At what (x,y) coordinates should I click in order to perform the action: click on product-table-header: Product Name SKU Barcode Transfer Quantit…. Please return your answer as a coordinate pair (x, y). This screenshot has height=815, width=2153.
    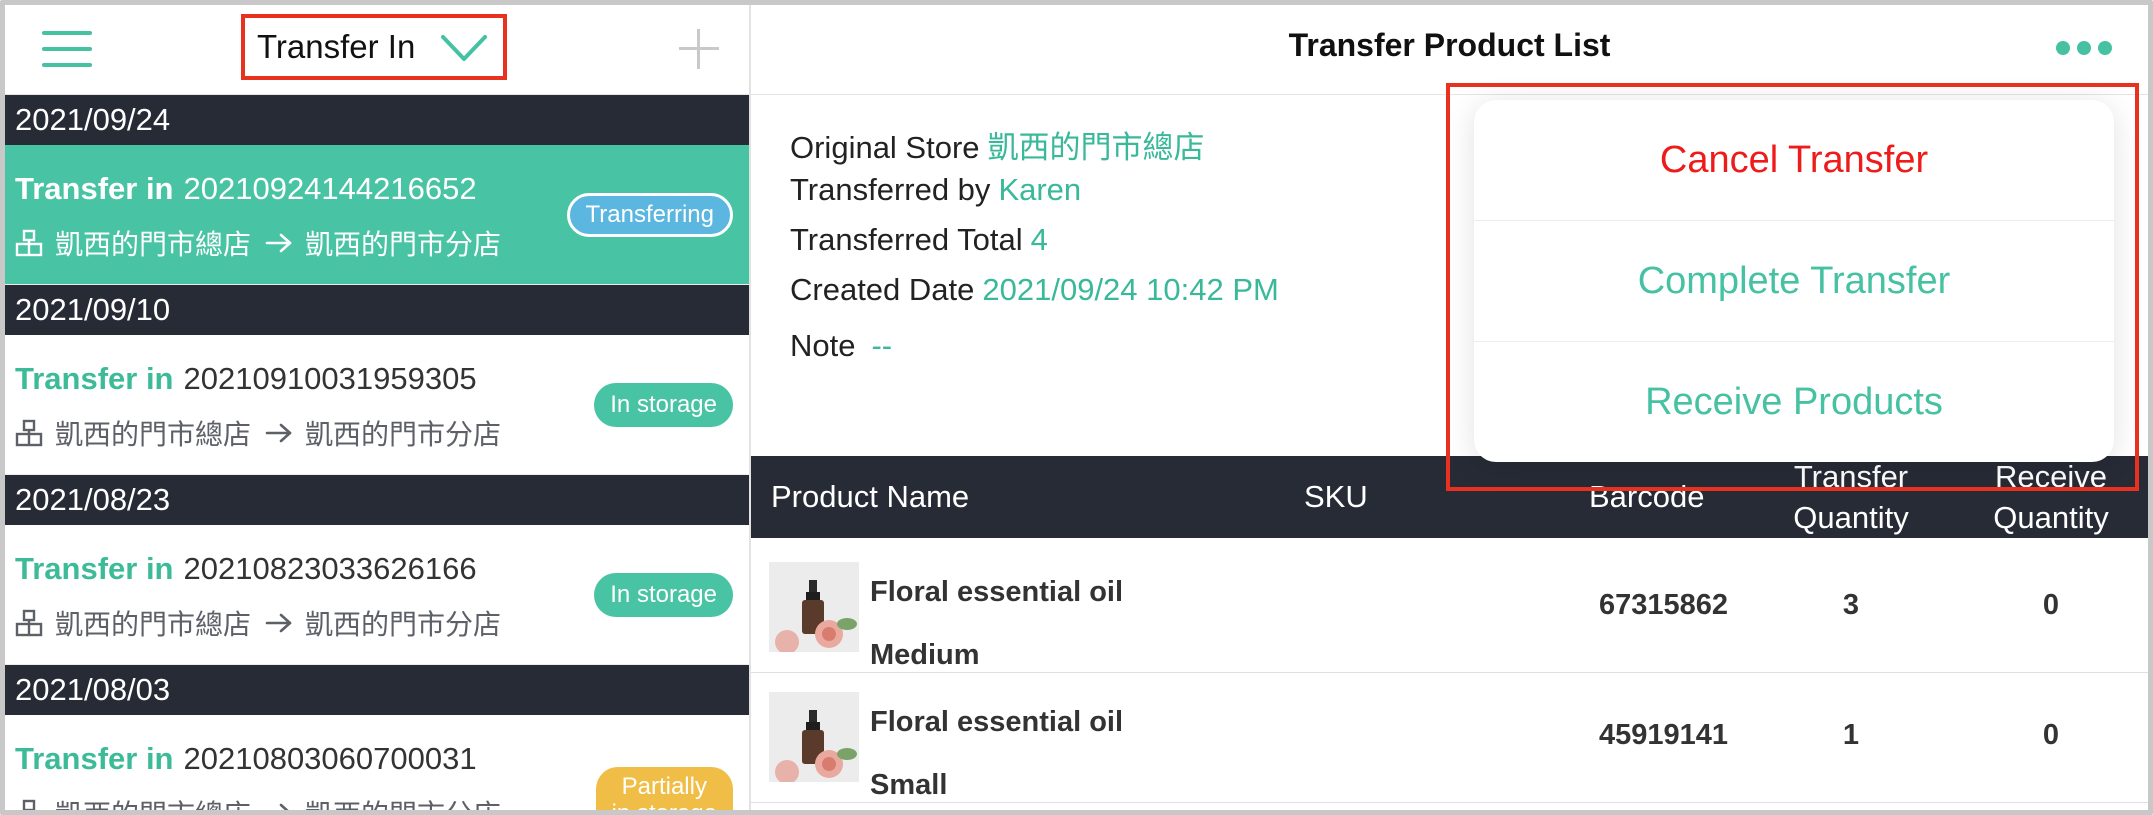
    Looking at the image, I should click on (1449, 497).